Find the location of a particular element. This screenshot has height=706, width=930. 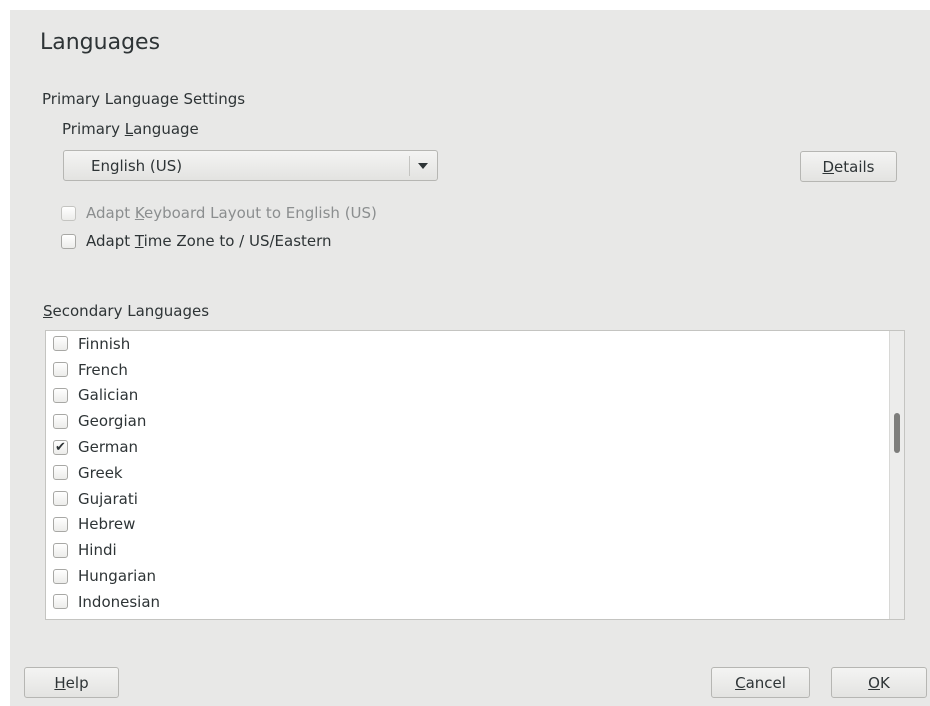

list-item: Greek is located at coordinates (106, 473).